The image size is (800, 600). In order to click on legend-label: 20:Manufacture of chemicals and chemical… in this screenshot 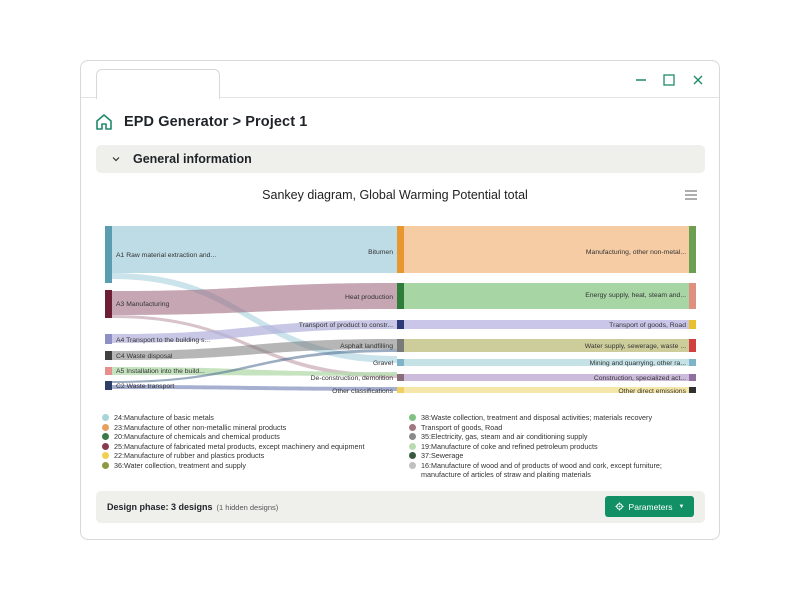, I will do `click(197, 436)`.